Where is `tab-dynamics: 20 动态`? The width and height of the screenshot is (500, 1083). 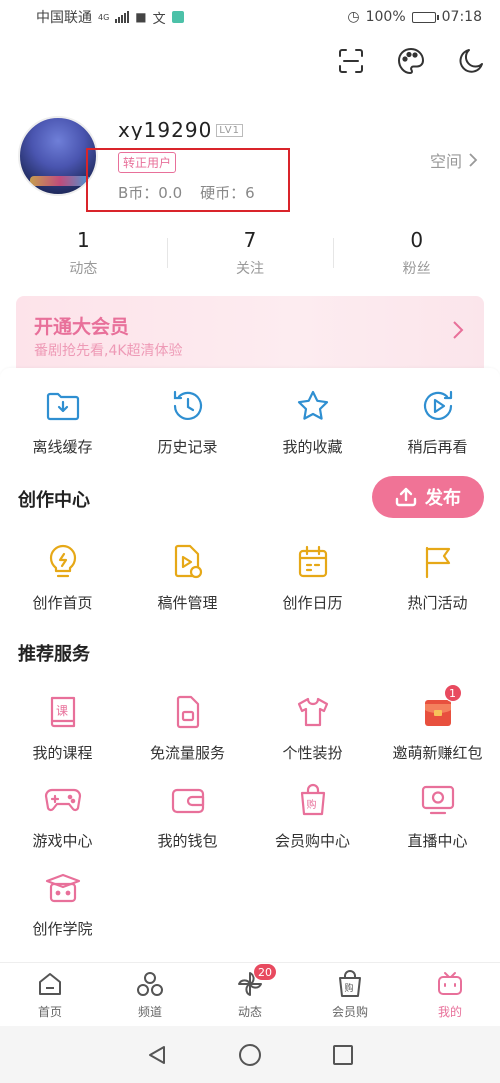 tab-dynamics: 20 动态 is located at coordinates (250, 994).